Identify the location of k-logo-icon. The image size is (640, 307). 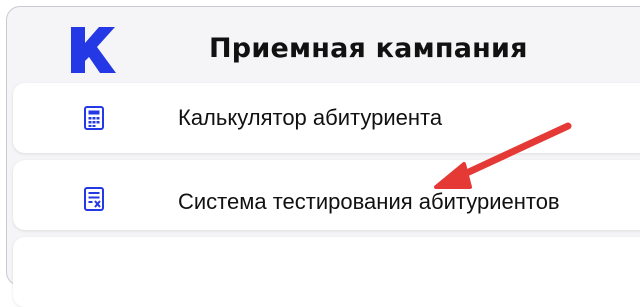
(93, 50).